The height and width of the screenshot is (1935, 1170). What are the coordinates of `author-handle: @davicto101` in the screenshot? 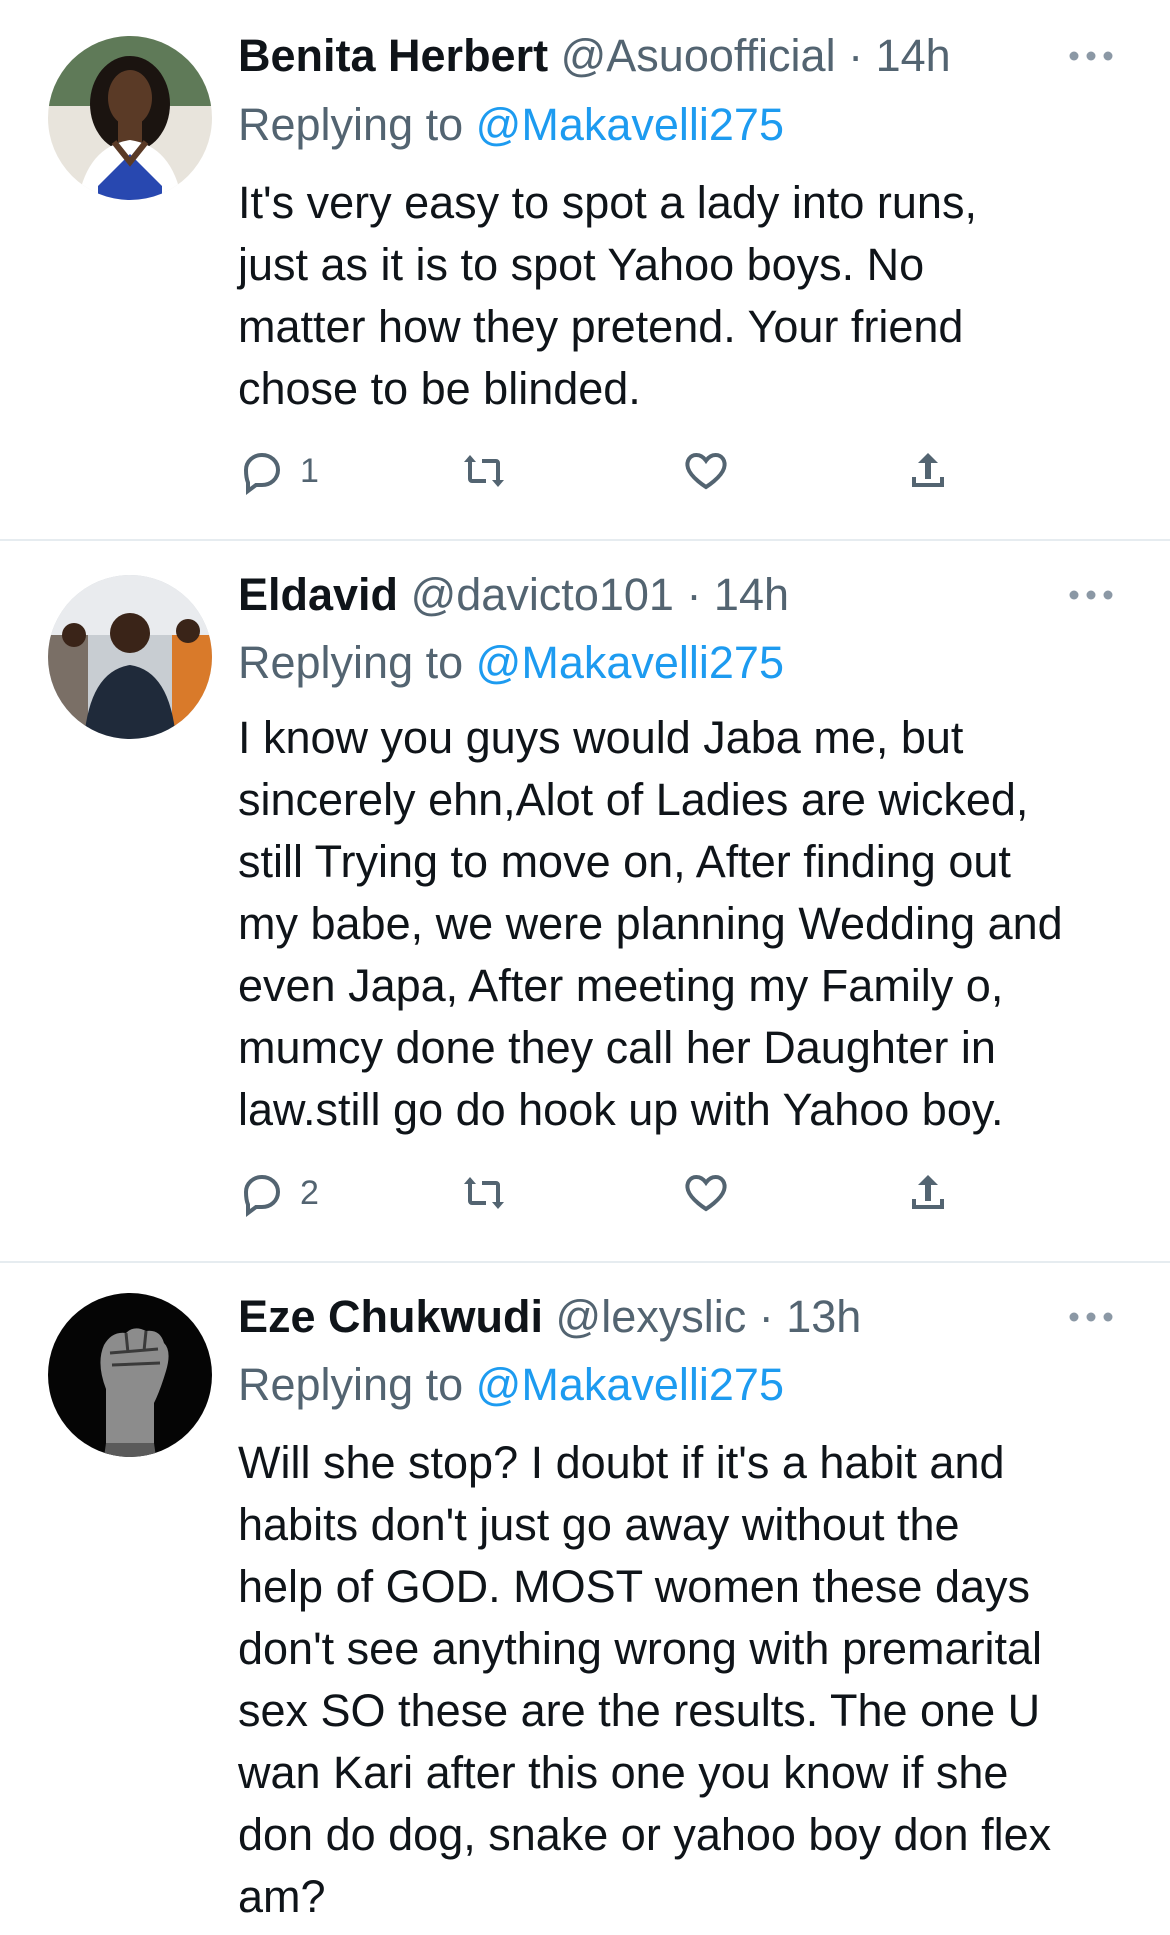 It's located at (542, 594).